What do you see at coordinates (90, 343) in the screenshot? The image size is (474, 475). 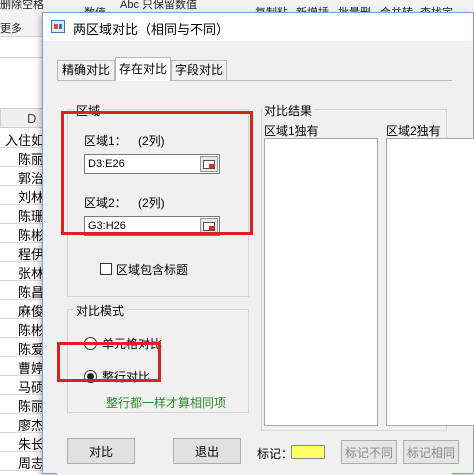 I see `cell-compare-radio` at bounding box center [90, 343].